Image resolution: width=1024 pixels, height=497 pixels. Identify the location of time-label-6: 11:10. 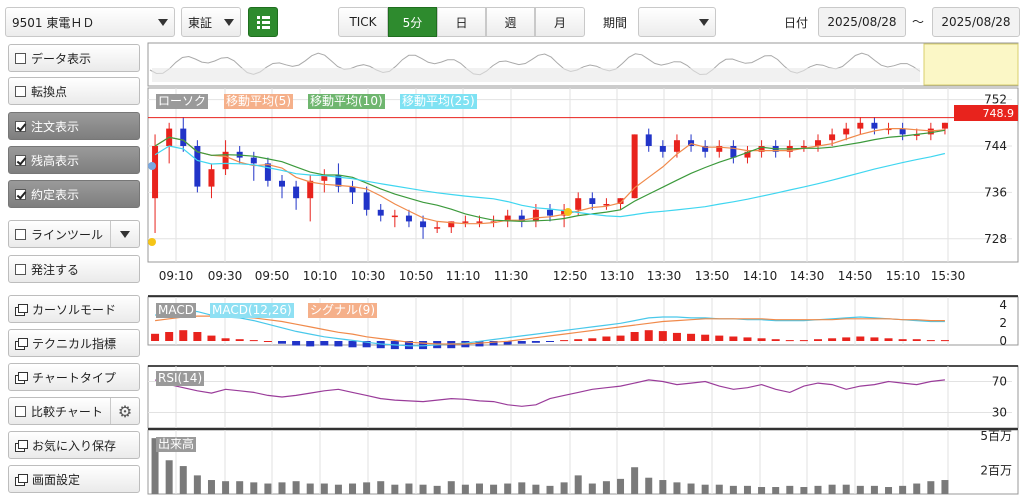
(463, 276).